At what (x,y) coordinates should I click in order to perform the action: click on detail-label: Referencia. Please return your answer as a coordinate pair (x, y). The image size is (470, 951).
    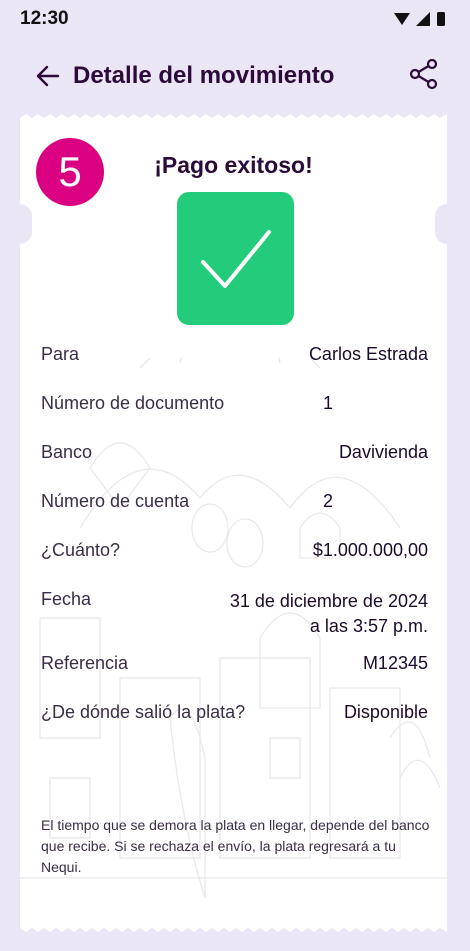
    Looking at the image, I should click on (85, 663).